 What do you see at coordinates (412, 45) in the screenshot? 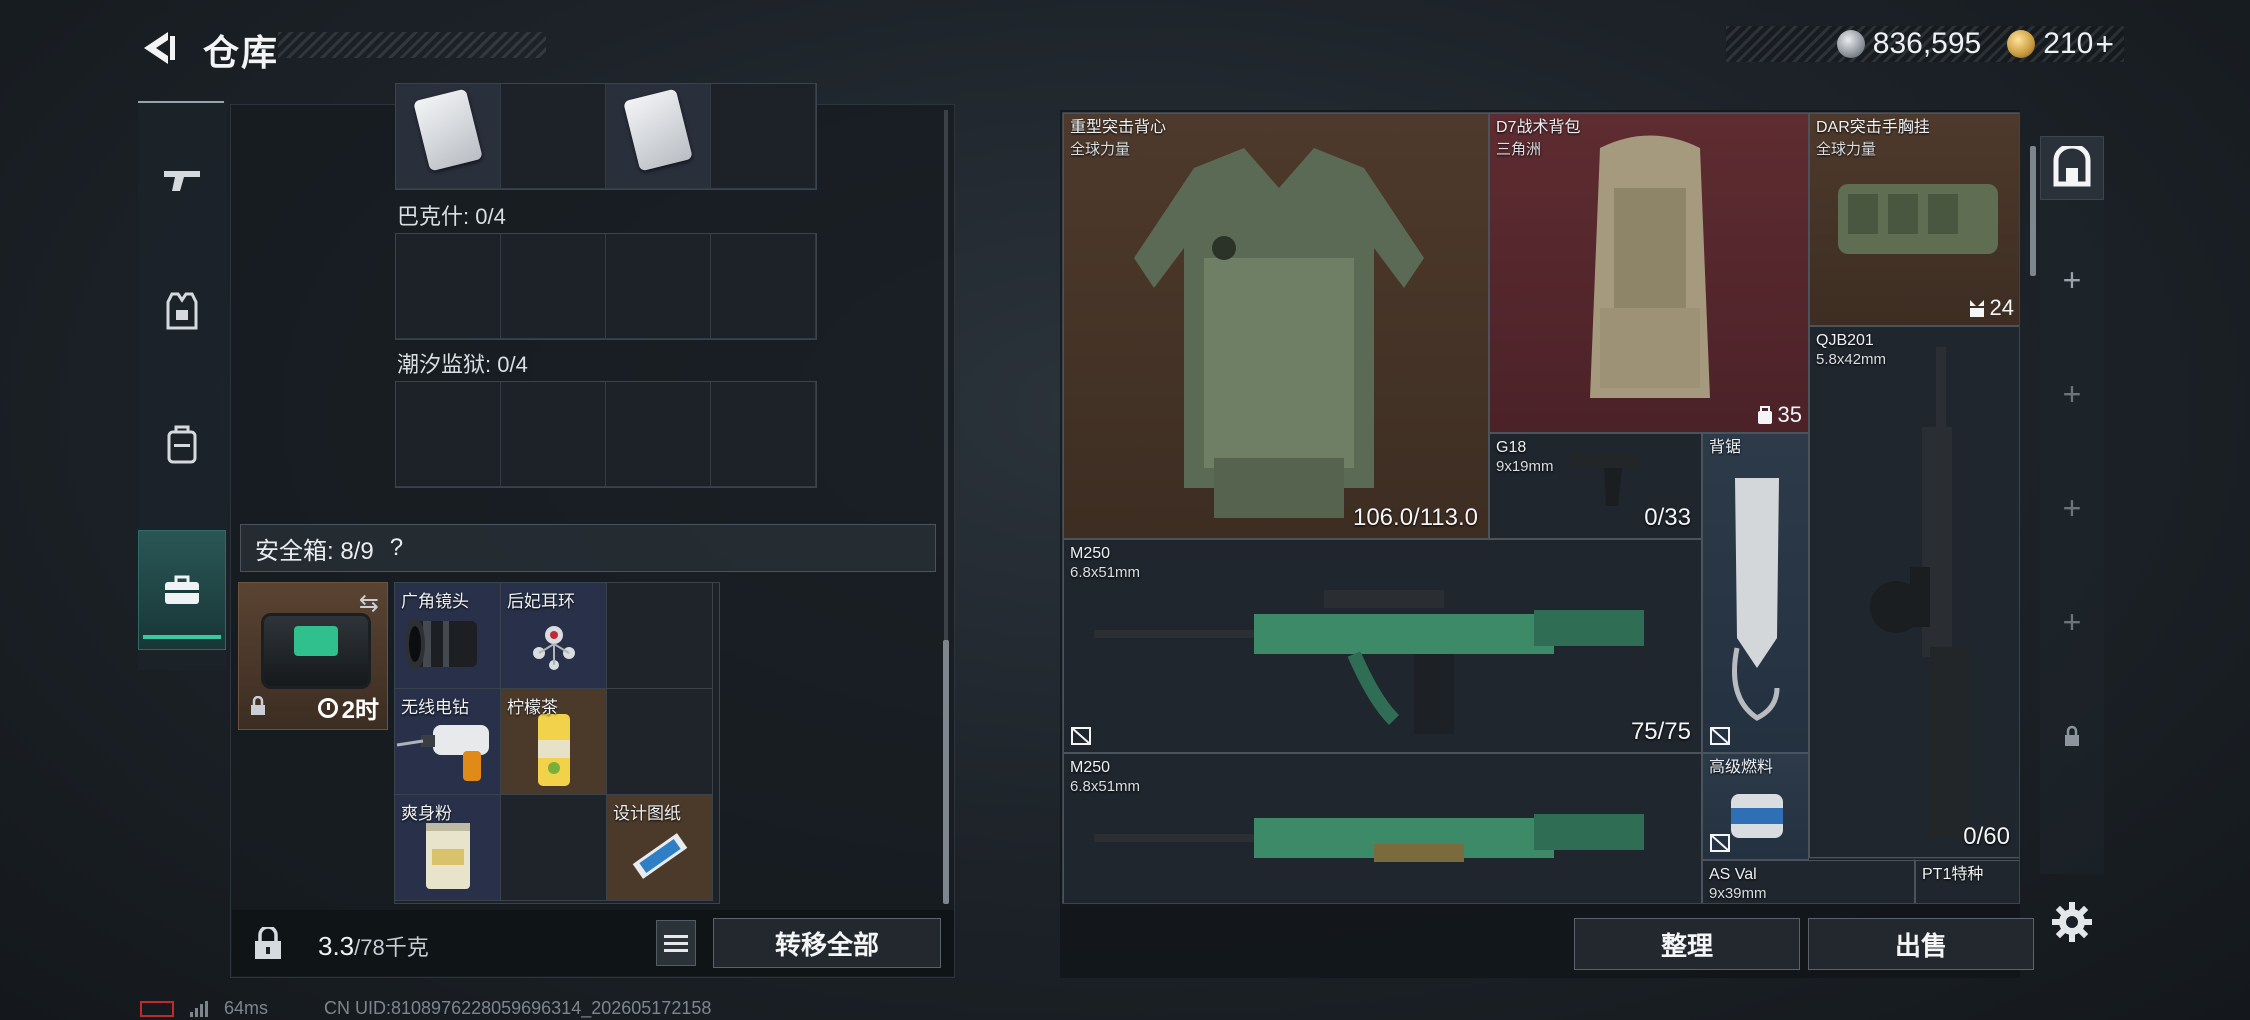
I see `title-decor-stripe` at bounding box center [412, 45].